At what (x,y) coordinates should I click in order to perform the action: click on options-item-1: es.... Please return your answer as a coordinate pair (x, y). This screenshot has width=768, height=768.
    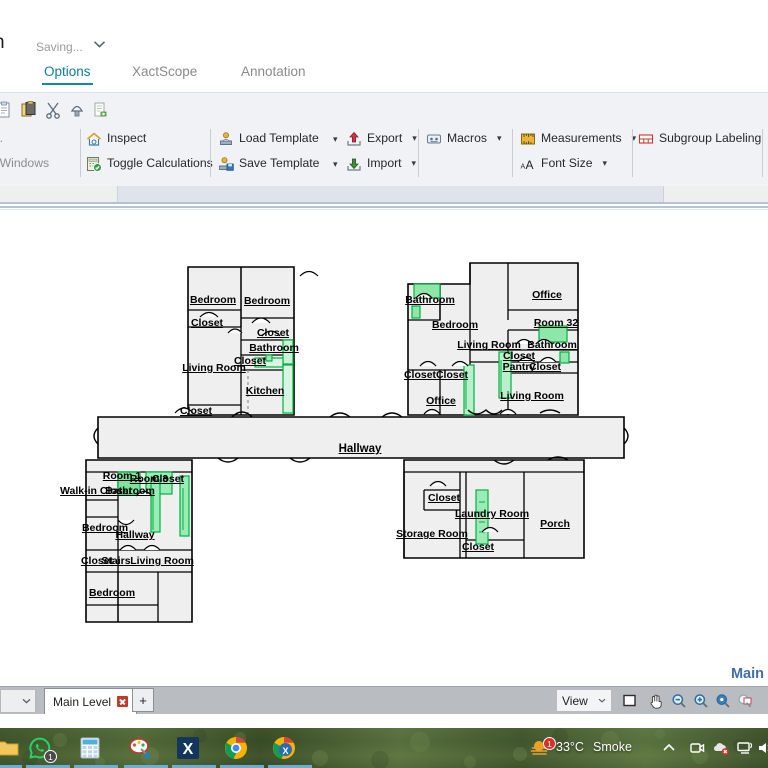
    Looking at the image, I should click on (2, 138).